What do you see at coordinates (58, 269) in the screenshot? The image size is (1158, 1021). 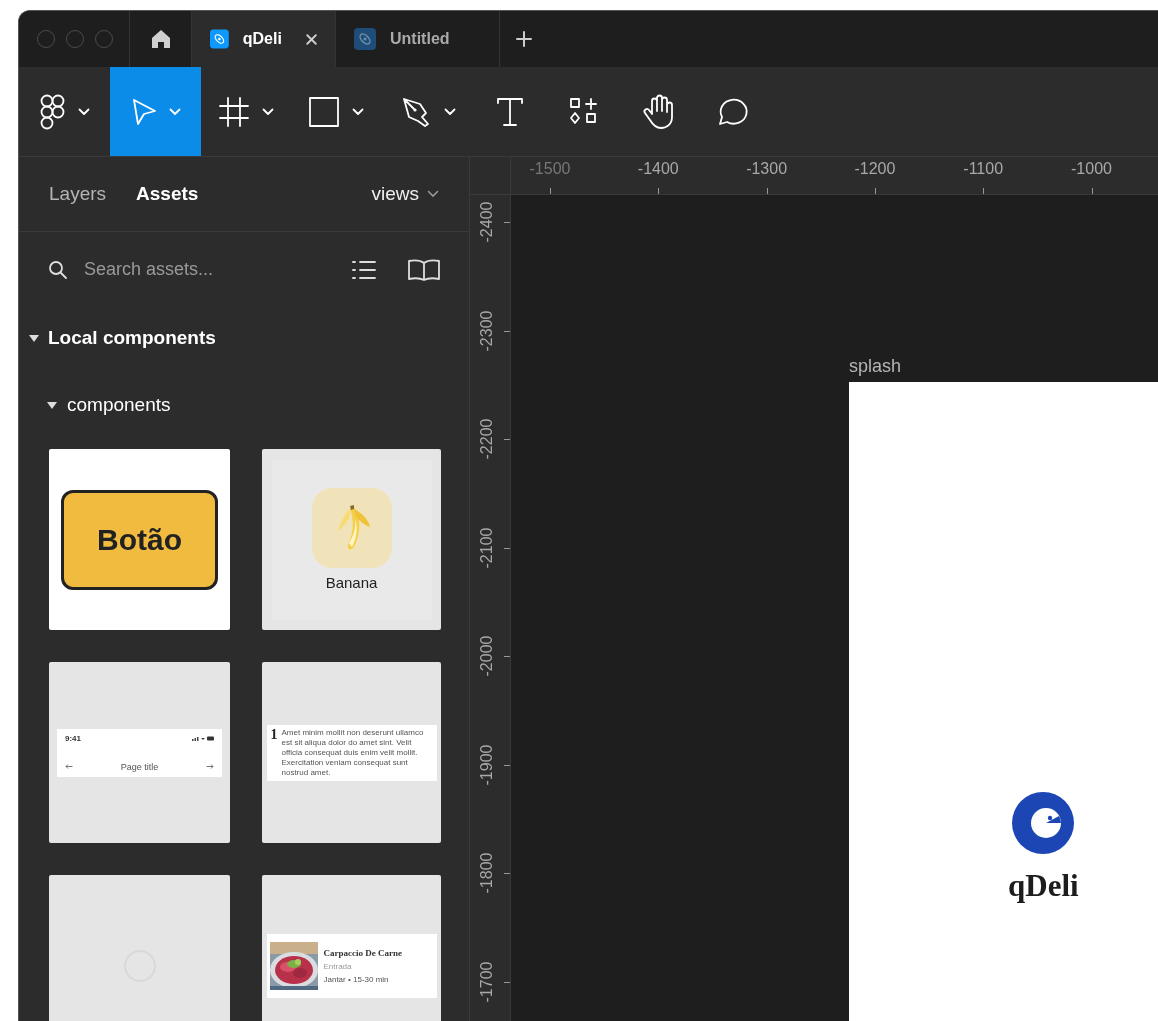 I see `search-icon` at bounding box center [58, 269].